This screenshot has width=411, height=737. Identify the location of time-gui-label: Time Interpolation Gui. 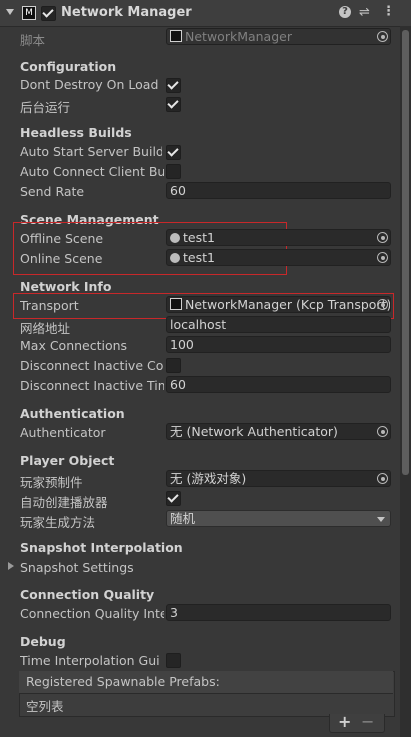
(90, 660).